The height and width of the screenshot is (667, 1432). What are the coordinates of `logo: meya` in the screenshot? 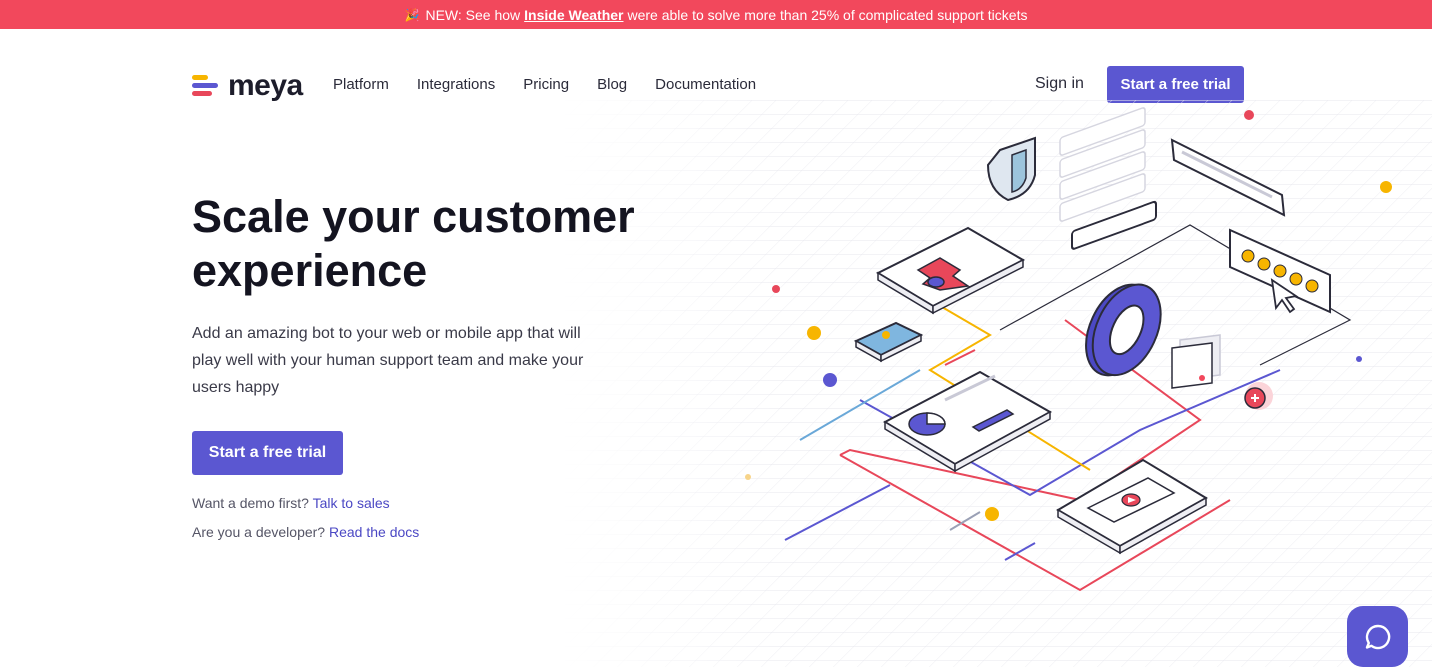 It's located at (247, 86).